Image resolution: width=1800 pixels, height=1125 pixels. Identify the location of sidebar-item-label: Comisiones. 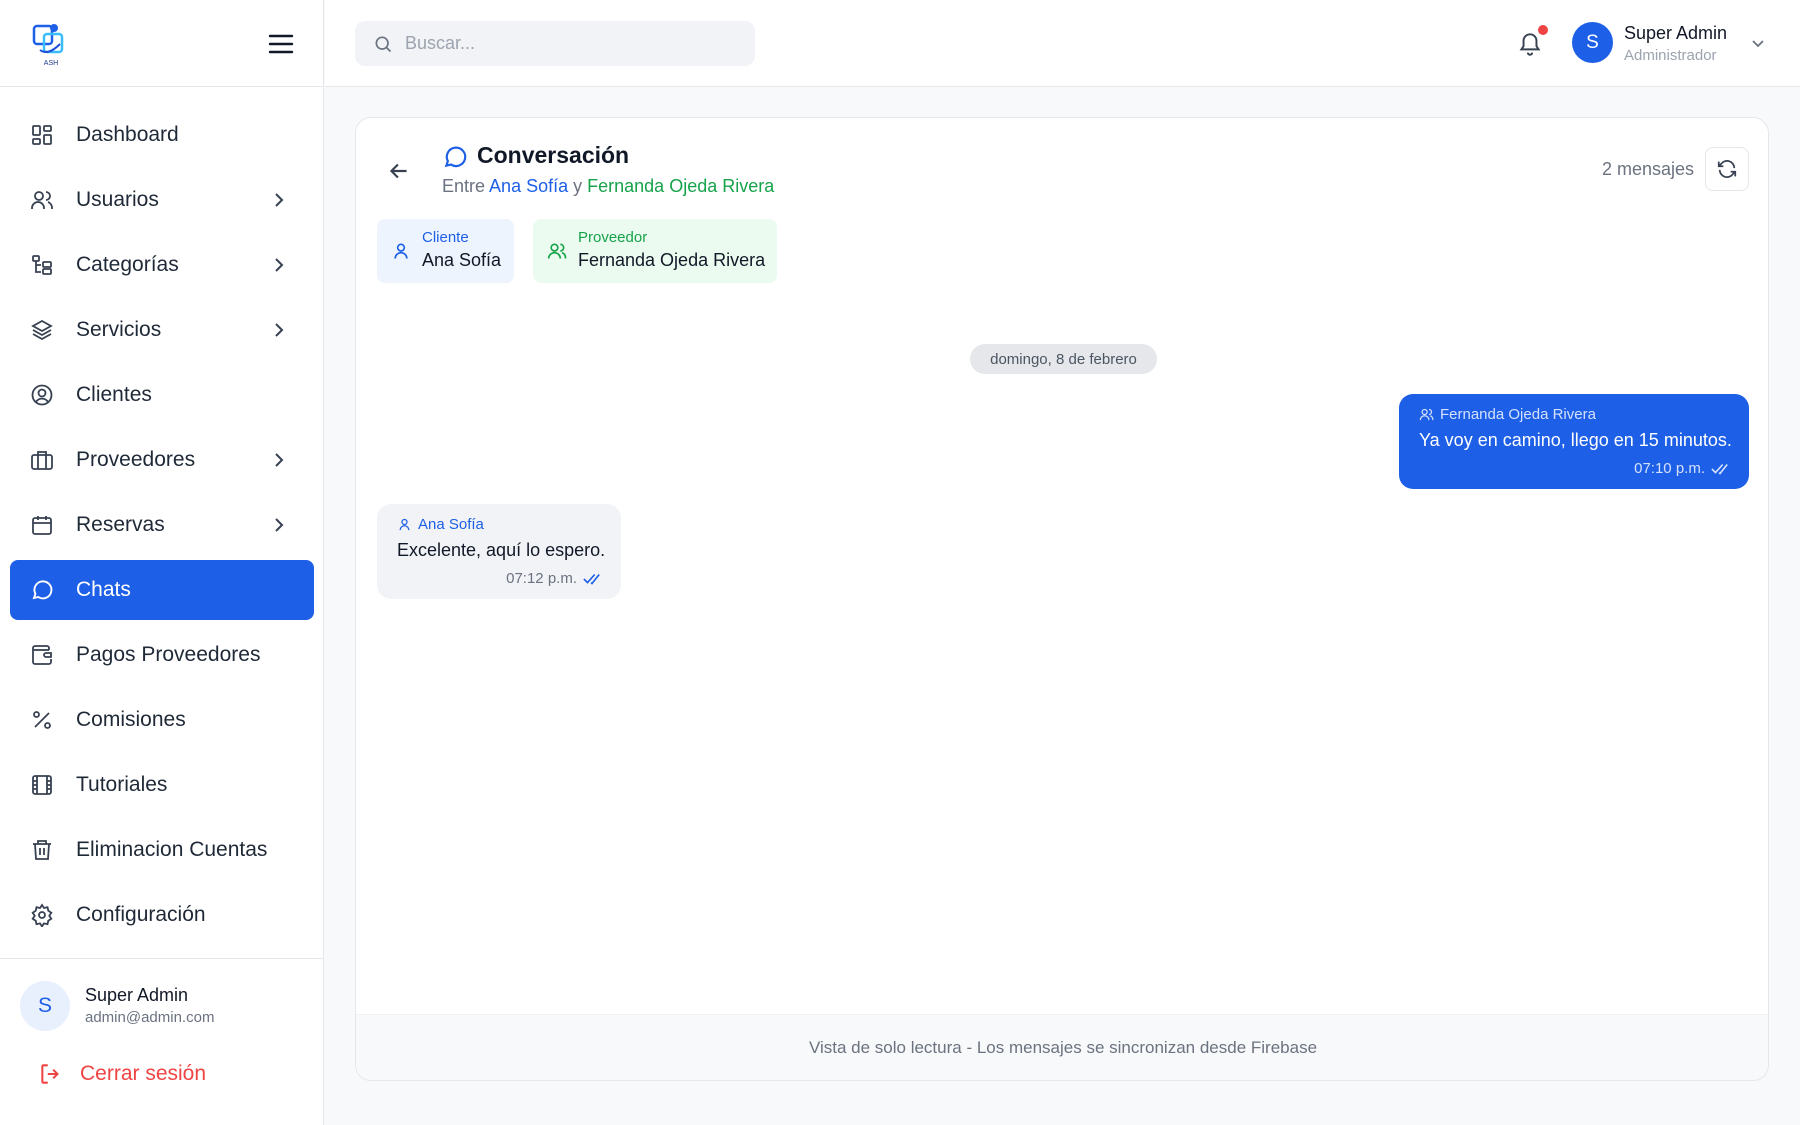
(131, 719).